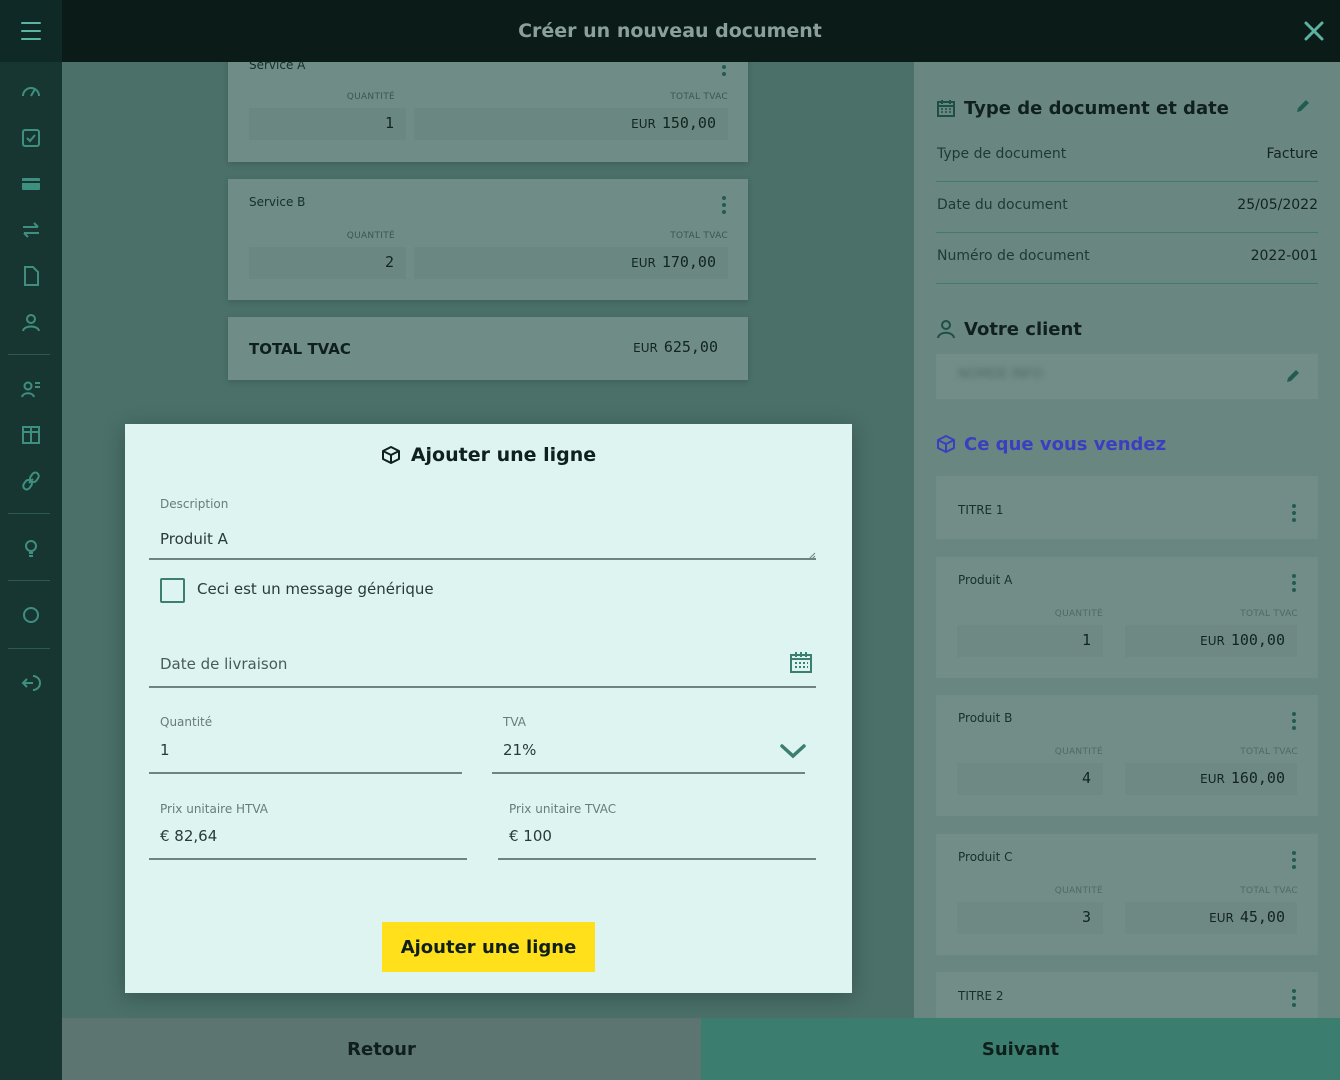  What do you see at coordinates (327, 263) in the screenshot?
I see `quantity-field: 2` at bounding box center [327, 263].